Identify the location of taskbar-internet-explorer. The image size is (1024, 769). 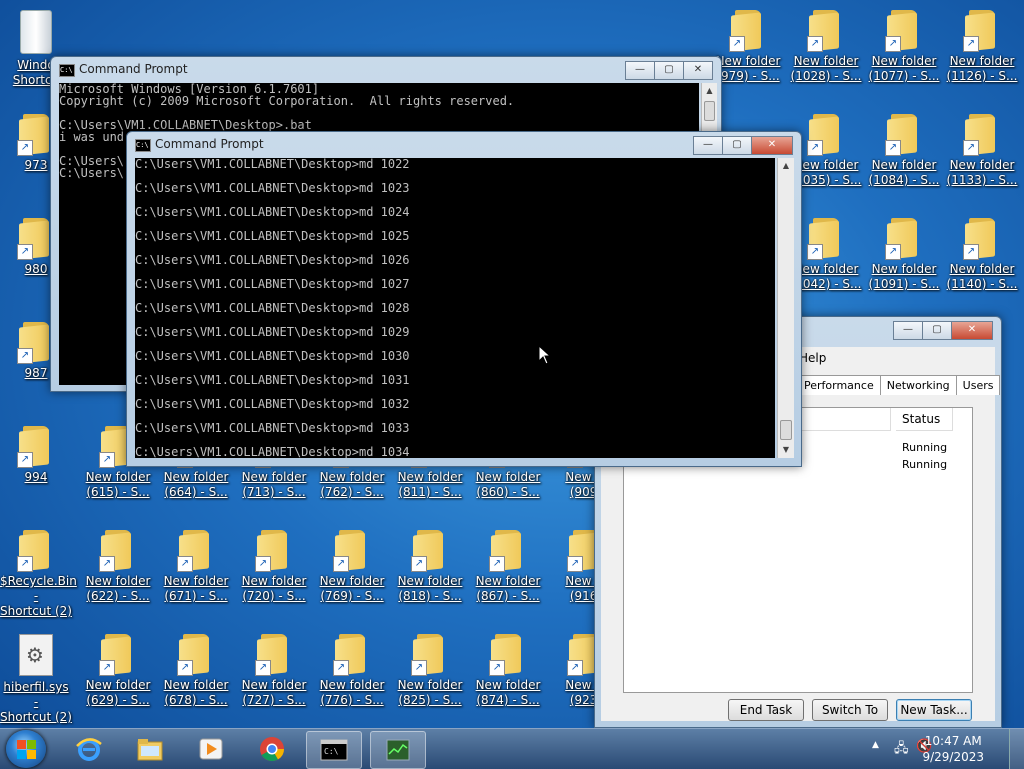
(89, 749).